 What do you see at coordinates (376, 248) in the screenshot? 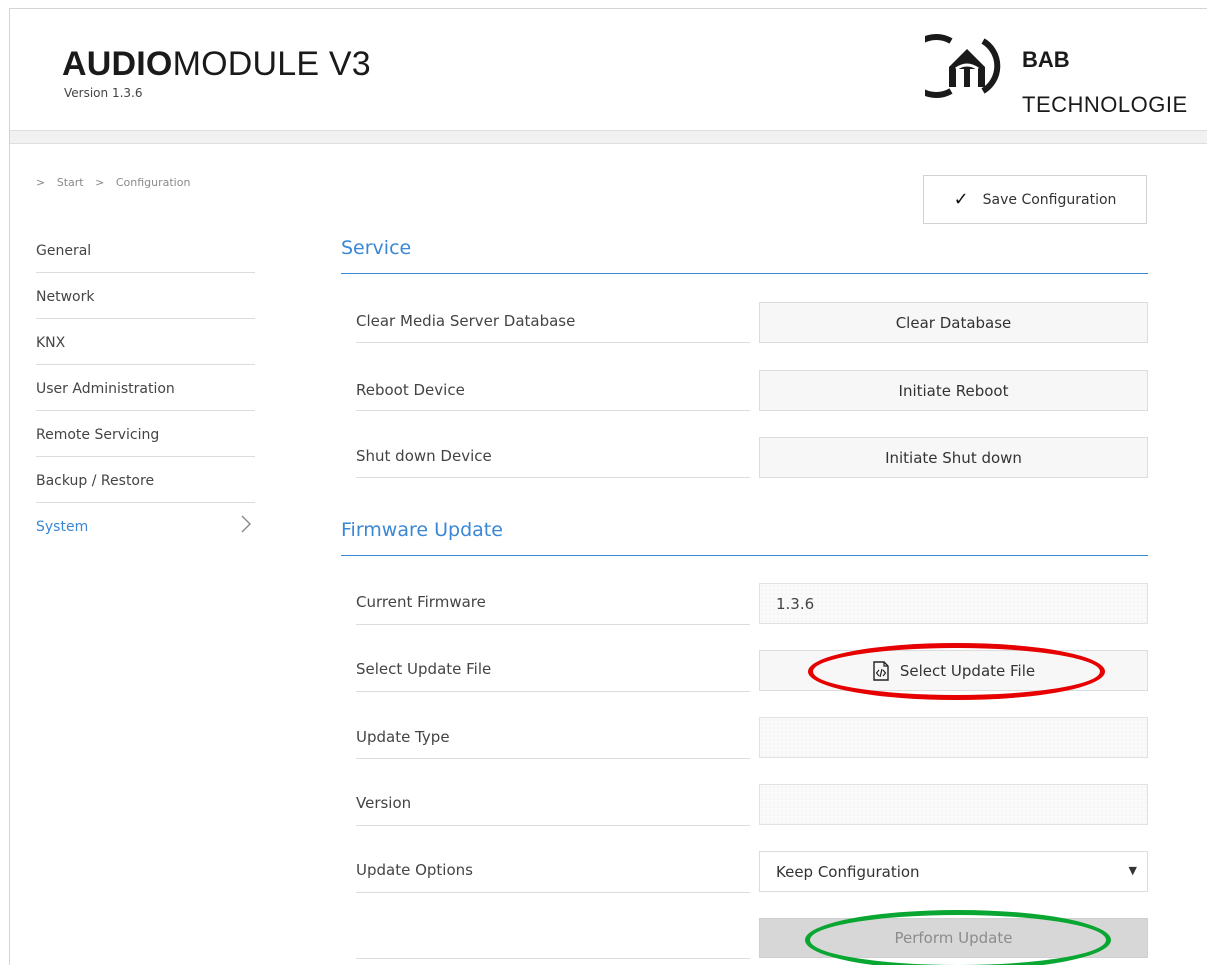
I see `section-title-service: Service` at bounding box center [376, 248].